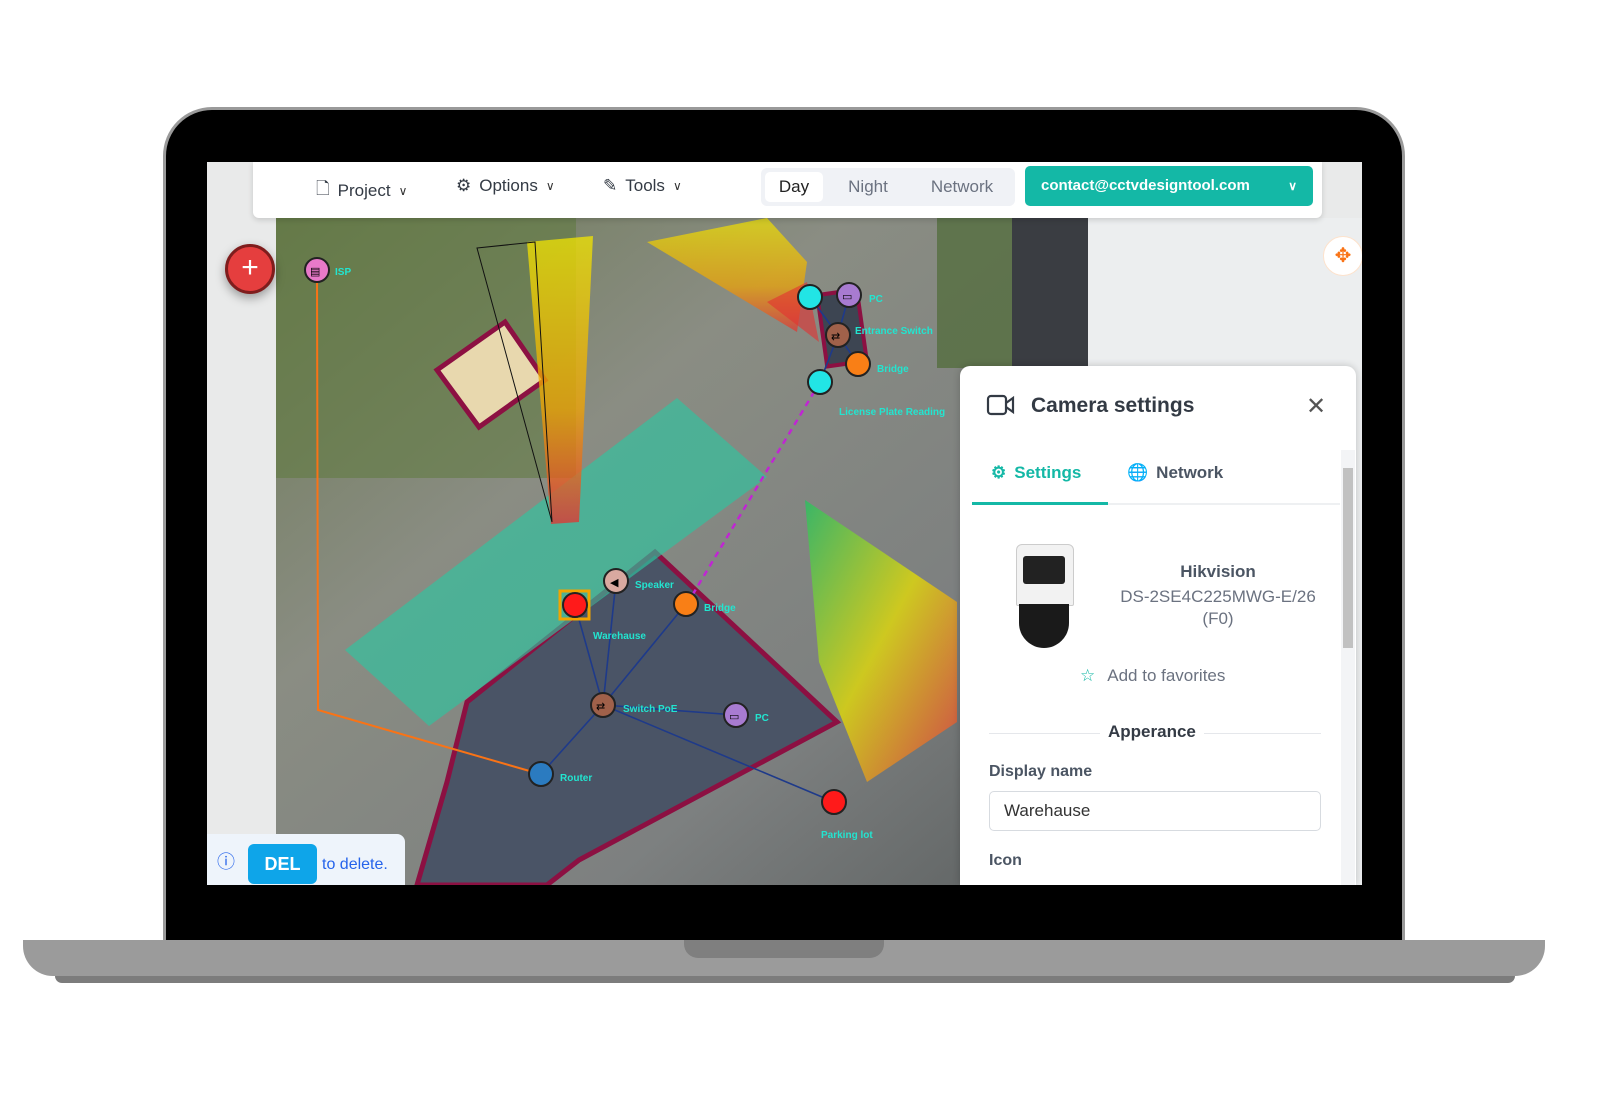  Describe the element at coordinates (1040, 503) in the screenshot. I see `active-tab-indicator` at that location.